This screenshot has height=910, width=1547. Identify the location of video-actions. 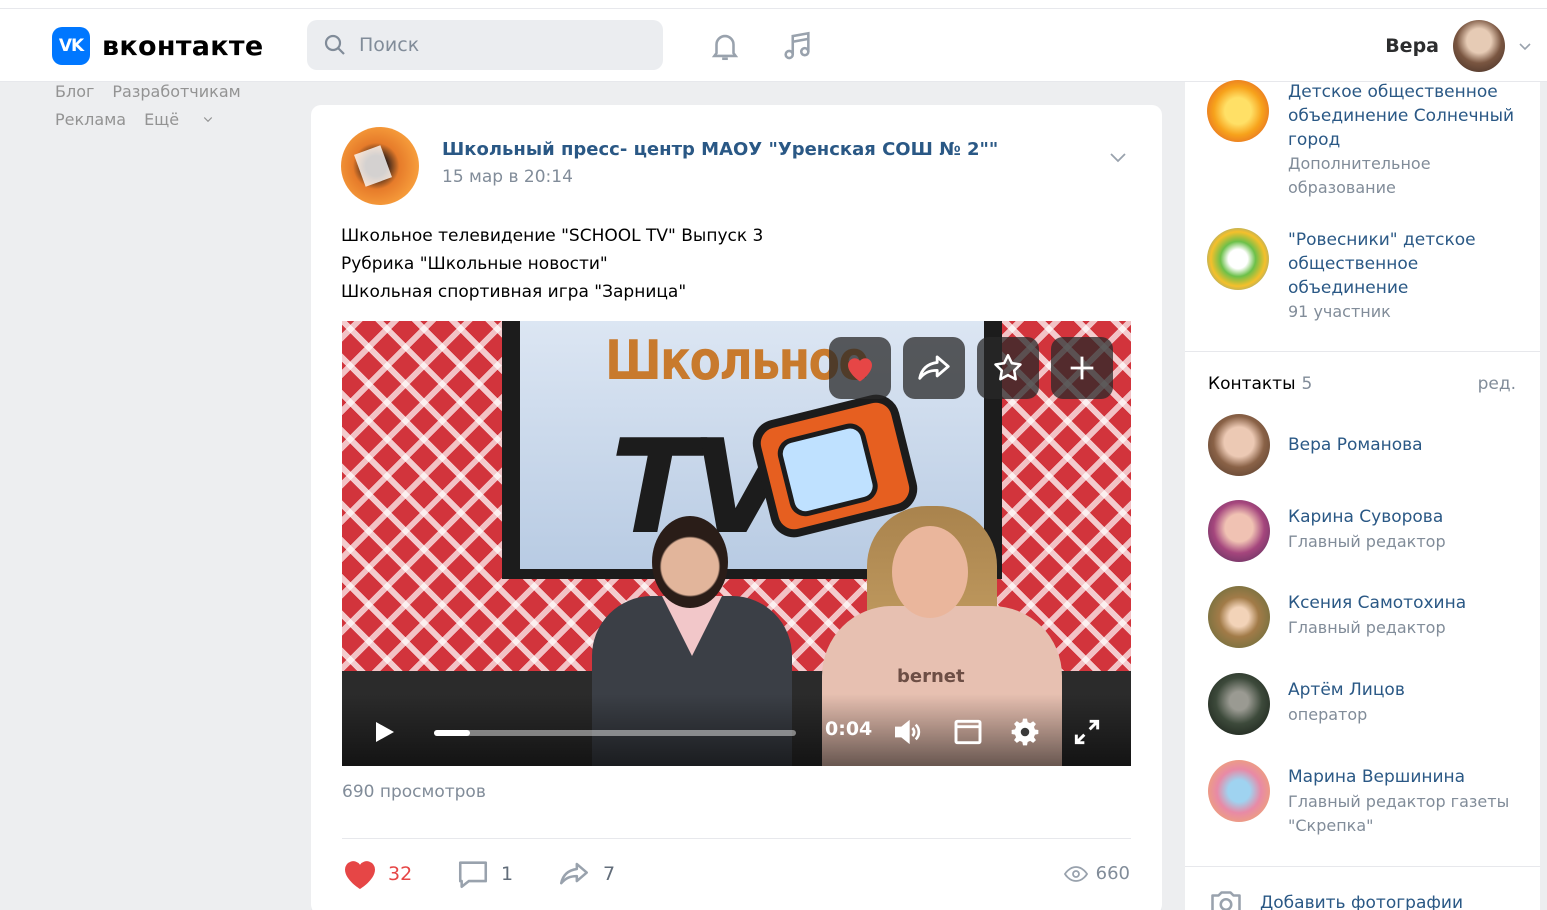
(971, 368).